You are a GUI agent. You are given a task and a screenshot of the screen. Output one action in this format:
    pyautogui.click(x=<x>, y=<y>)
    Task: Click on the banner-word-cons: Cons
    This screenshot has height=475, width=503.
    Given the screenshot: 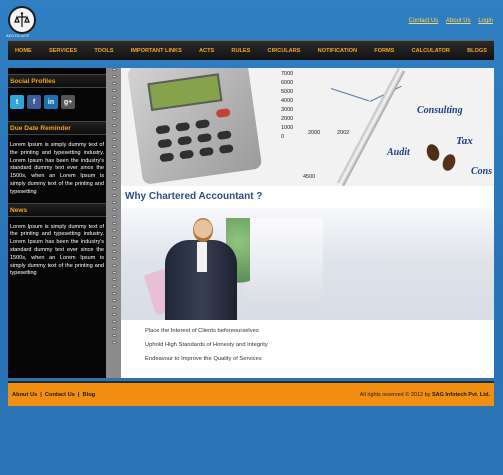 What is the action you would take?
    pyautogui.click(x=482, y=171)
    